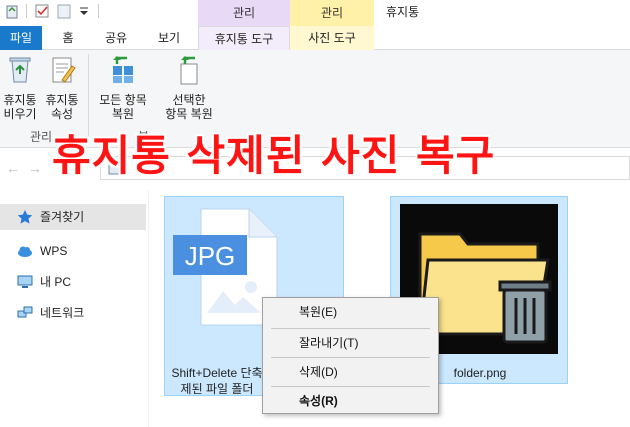  Describe the element at coordinates (123, 69) in the screenshot. I see `restore-all-icon` at that location.